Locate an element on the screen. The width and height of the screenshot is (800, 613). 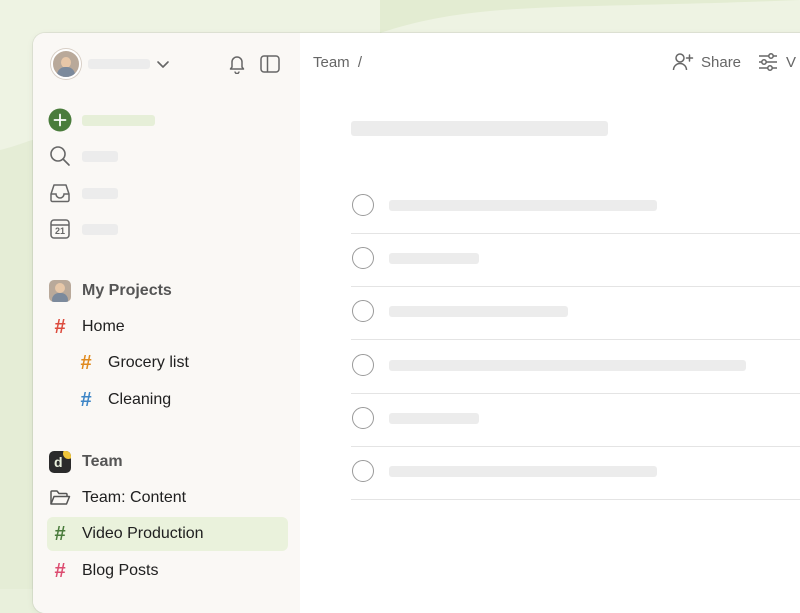
project-label: Video Production is located at coordinates (143, 533).